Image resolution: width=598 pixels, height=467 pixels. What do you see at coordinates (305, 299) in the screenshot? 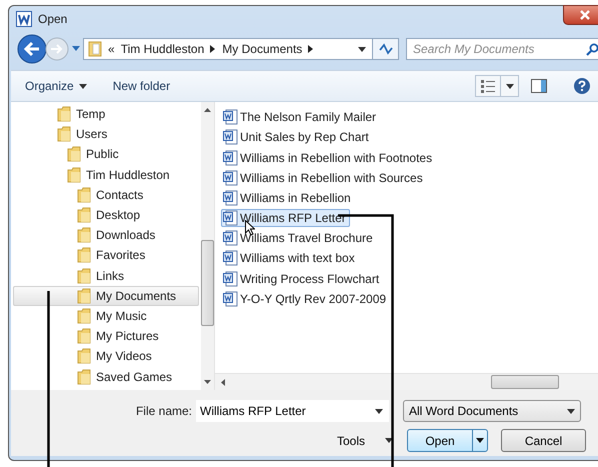
I see `file-item: Y-O-Y Qrtly Rev 2007-2009` at bounding box center [305, 299].